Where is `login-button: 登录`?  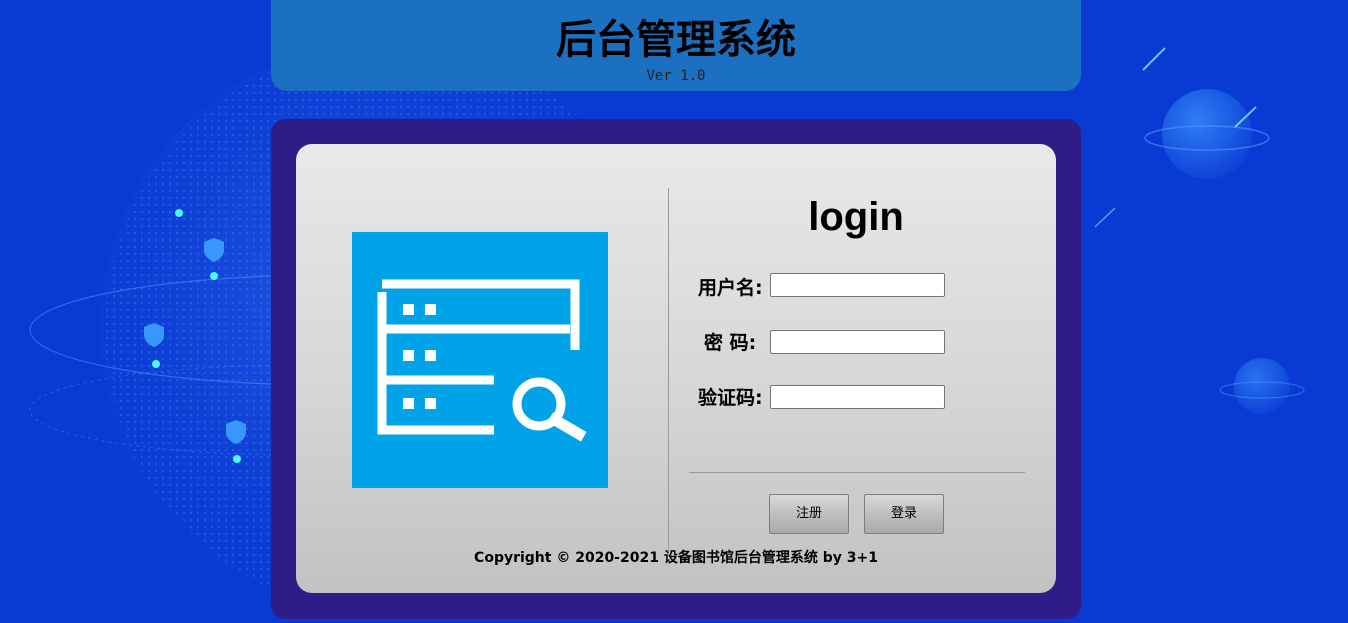
login-button: 登录 is located at coordinates (904, 514).